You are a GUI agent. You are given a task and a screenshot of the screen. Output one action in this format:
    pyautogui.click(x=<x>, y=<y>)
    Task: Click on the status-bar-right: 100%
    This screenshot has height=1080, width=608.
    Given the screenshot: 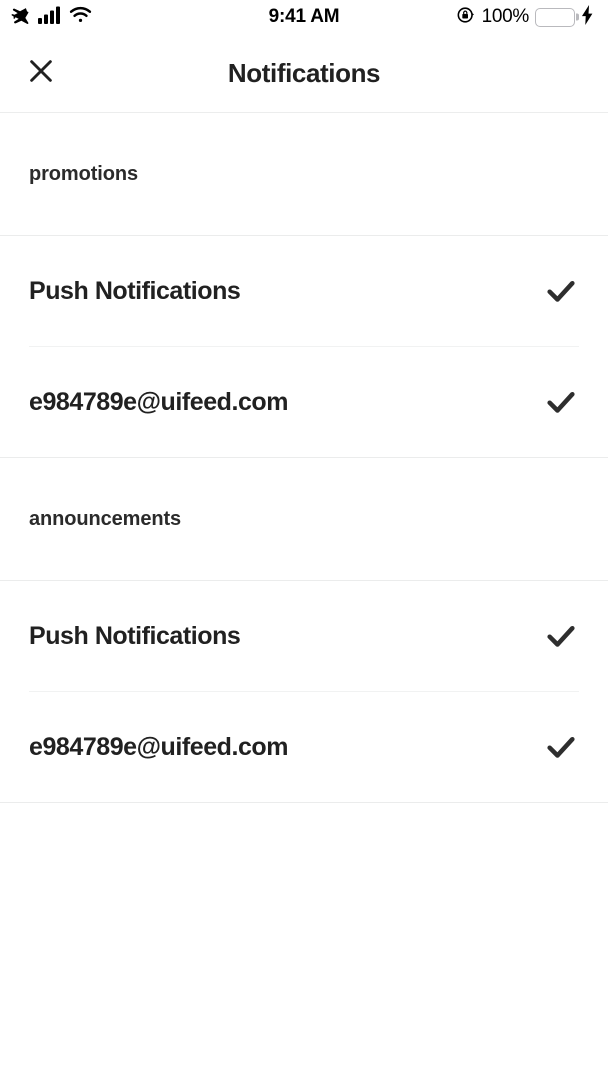 What is the action you would take?
    pyautogui.click(x=525, y=17)
    